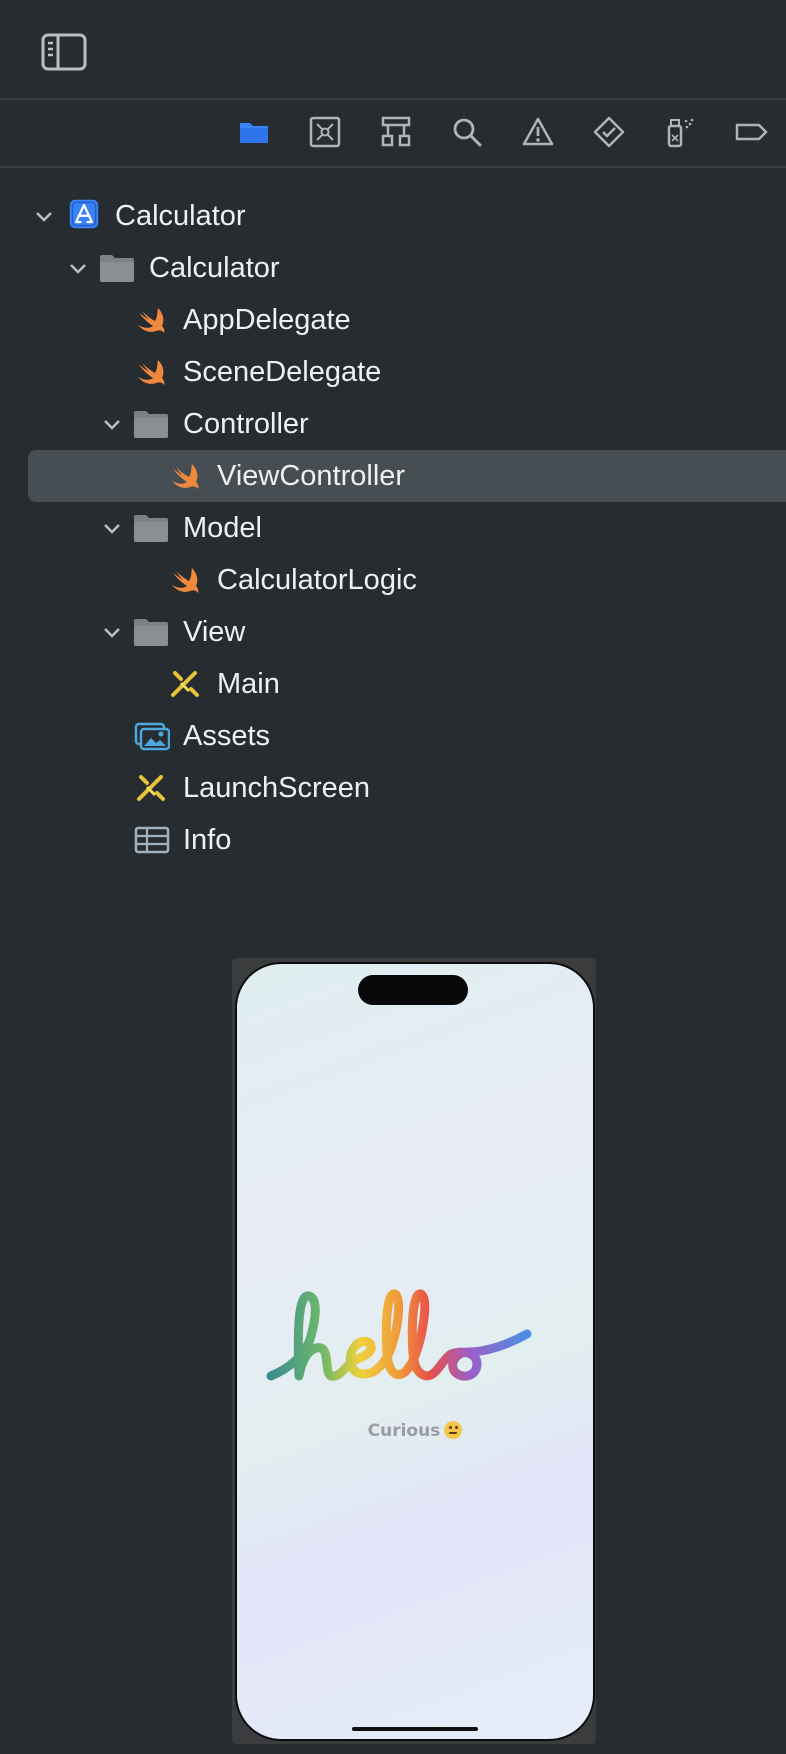  What do you see at coordinates (152, 736) in the screenshot?
I see `assets-icon` at bounding box center [152, 736].